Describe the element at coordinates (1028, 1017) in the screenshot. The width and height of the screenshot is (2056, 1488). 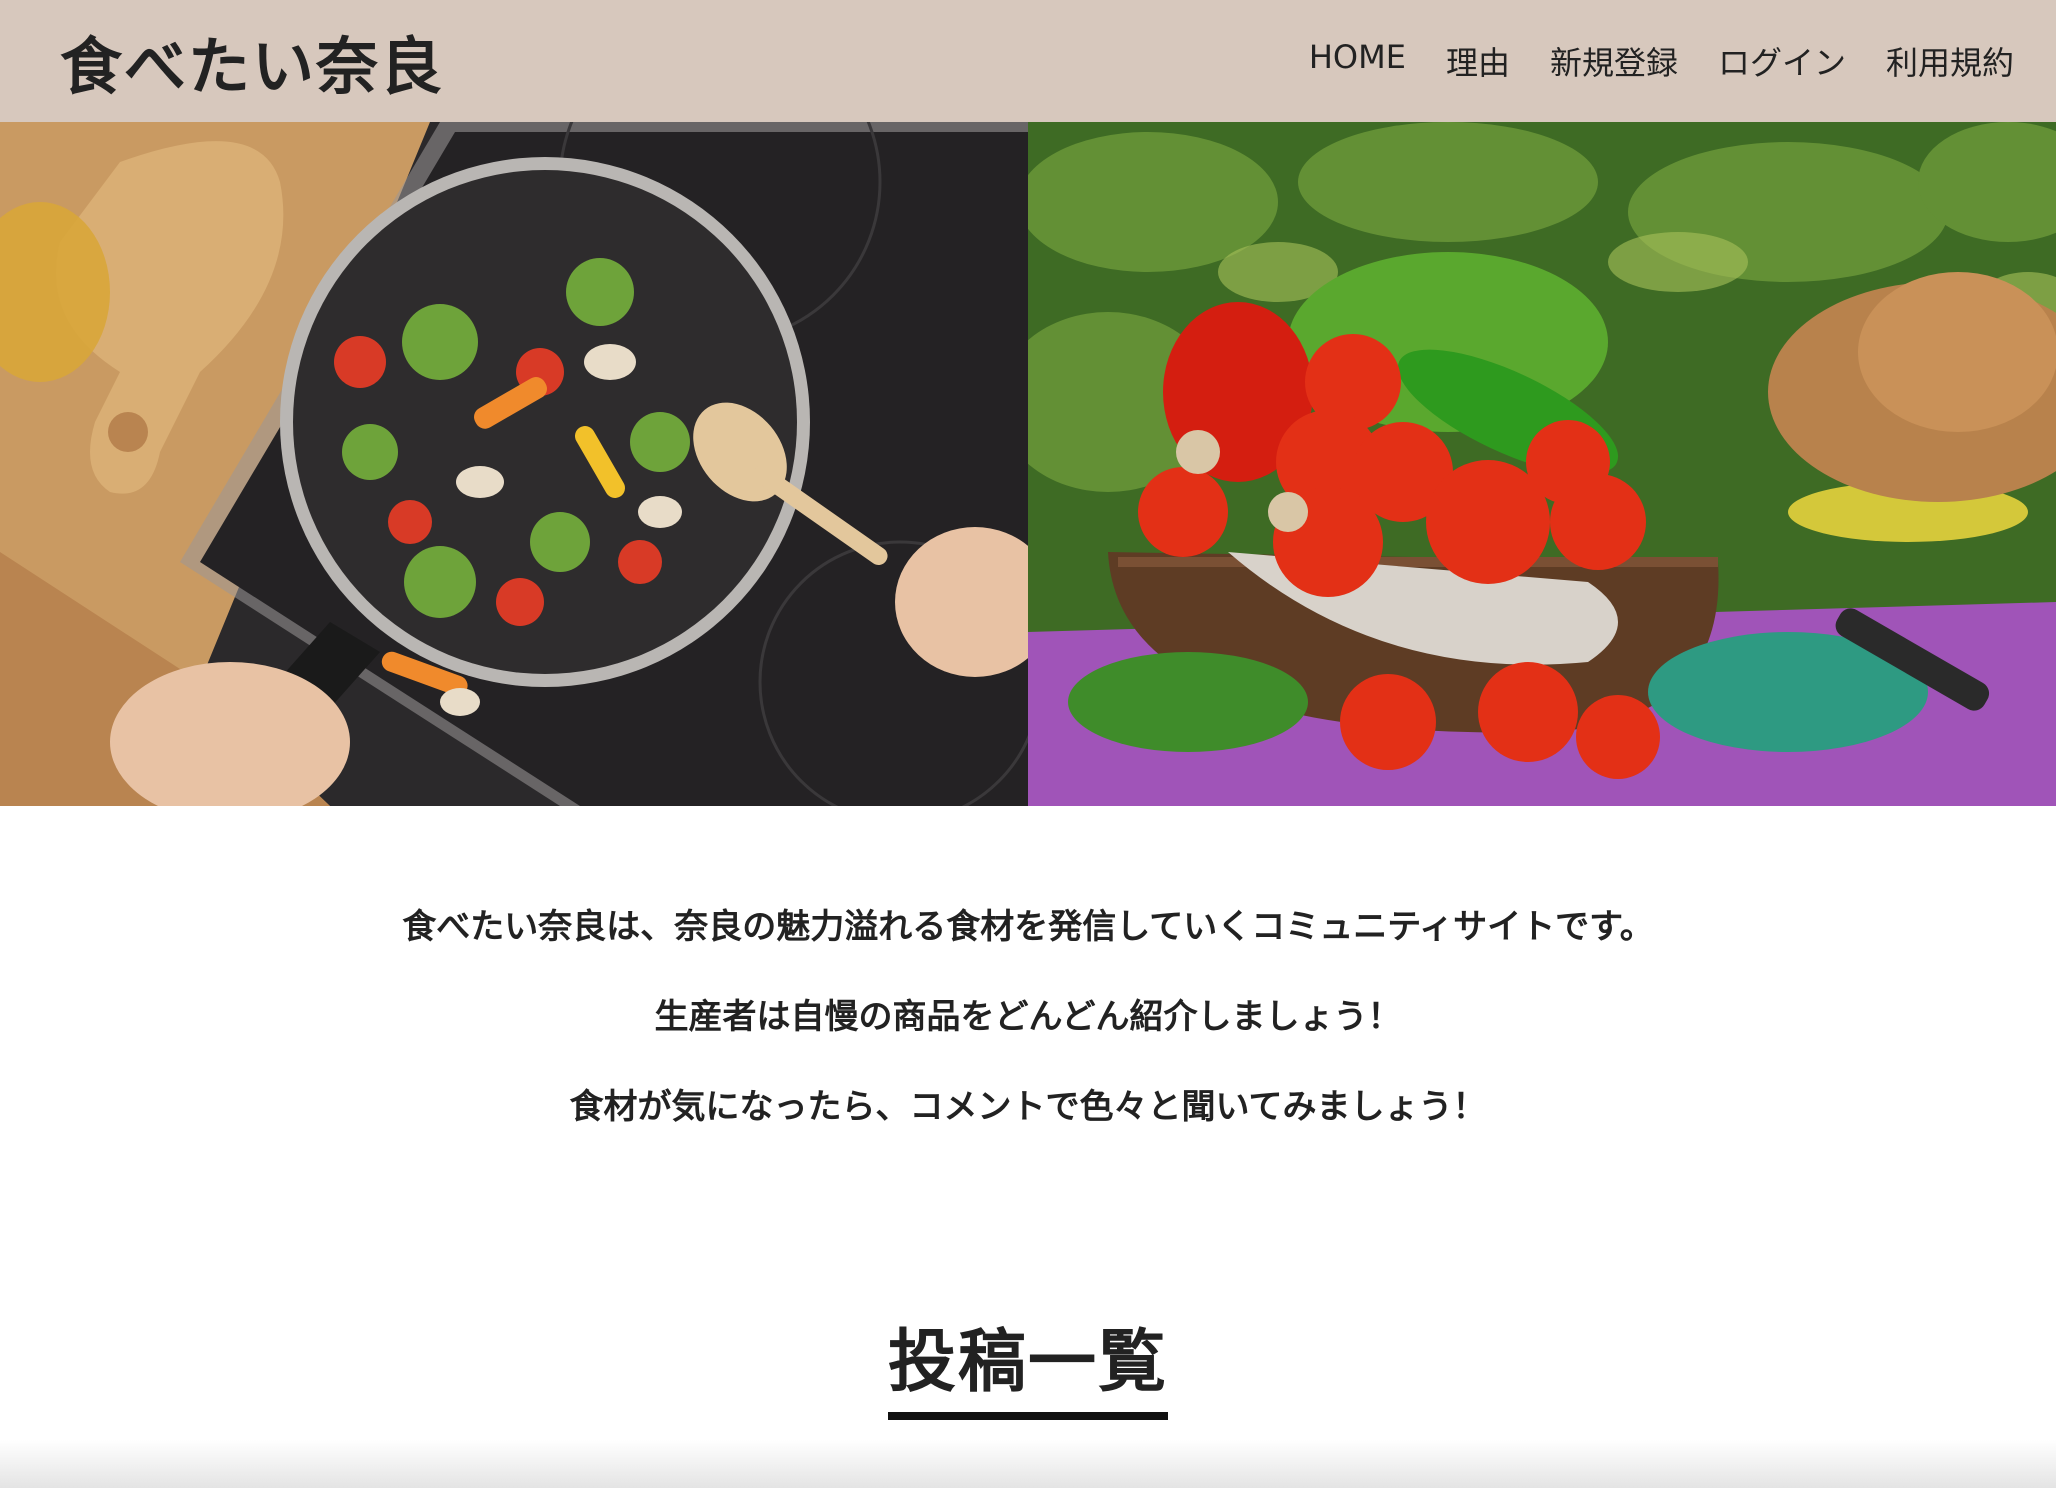
I see `intro-line-2: 生産者は自慢の商品をどんどん紹介しましょう！` at that location.